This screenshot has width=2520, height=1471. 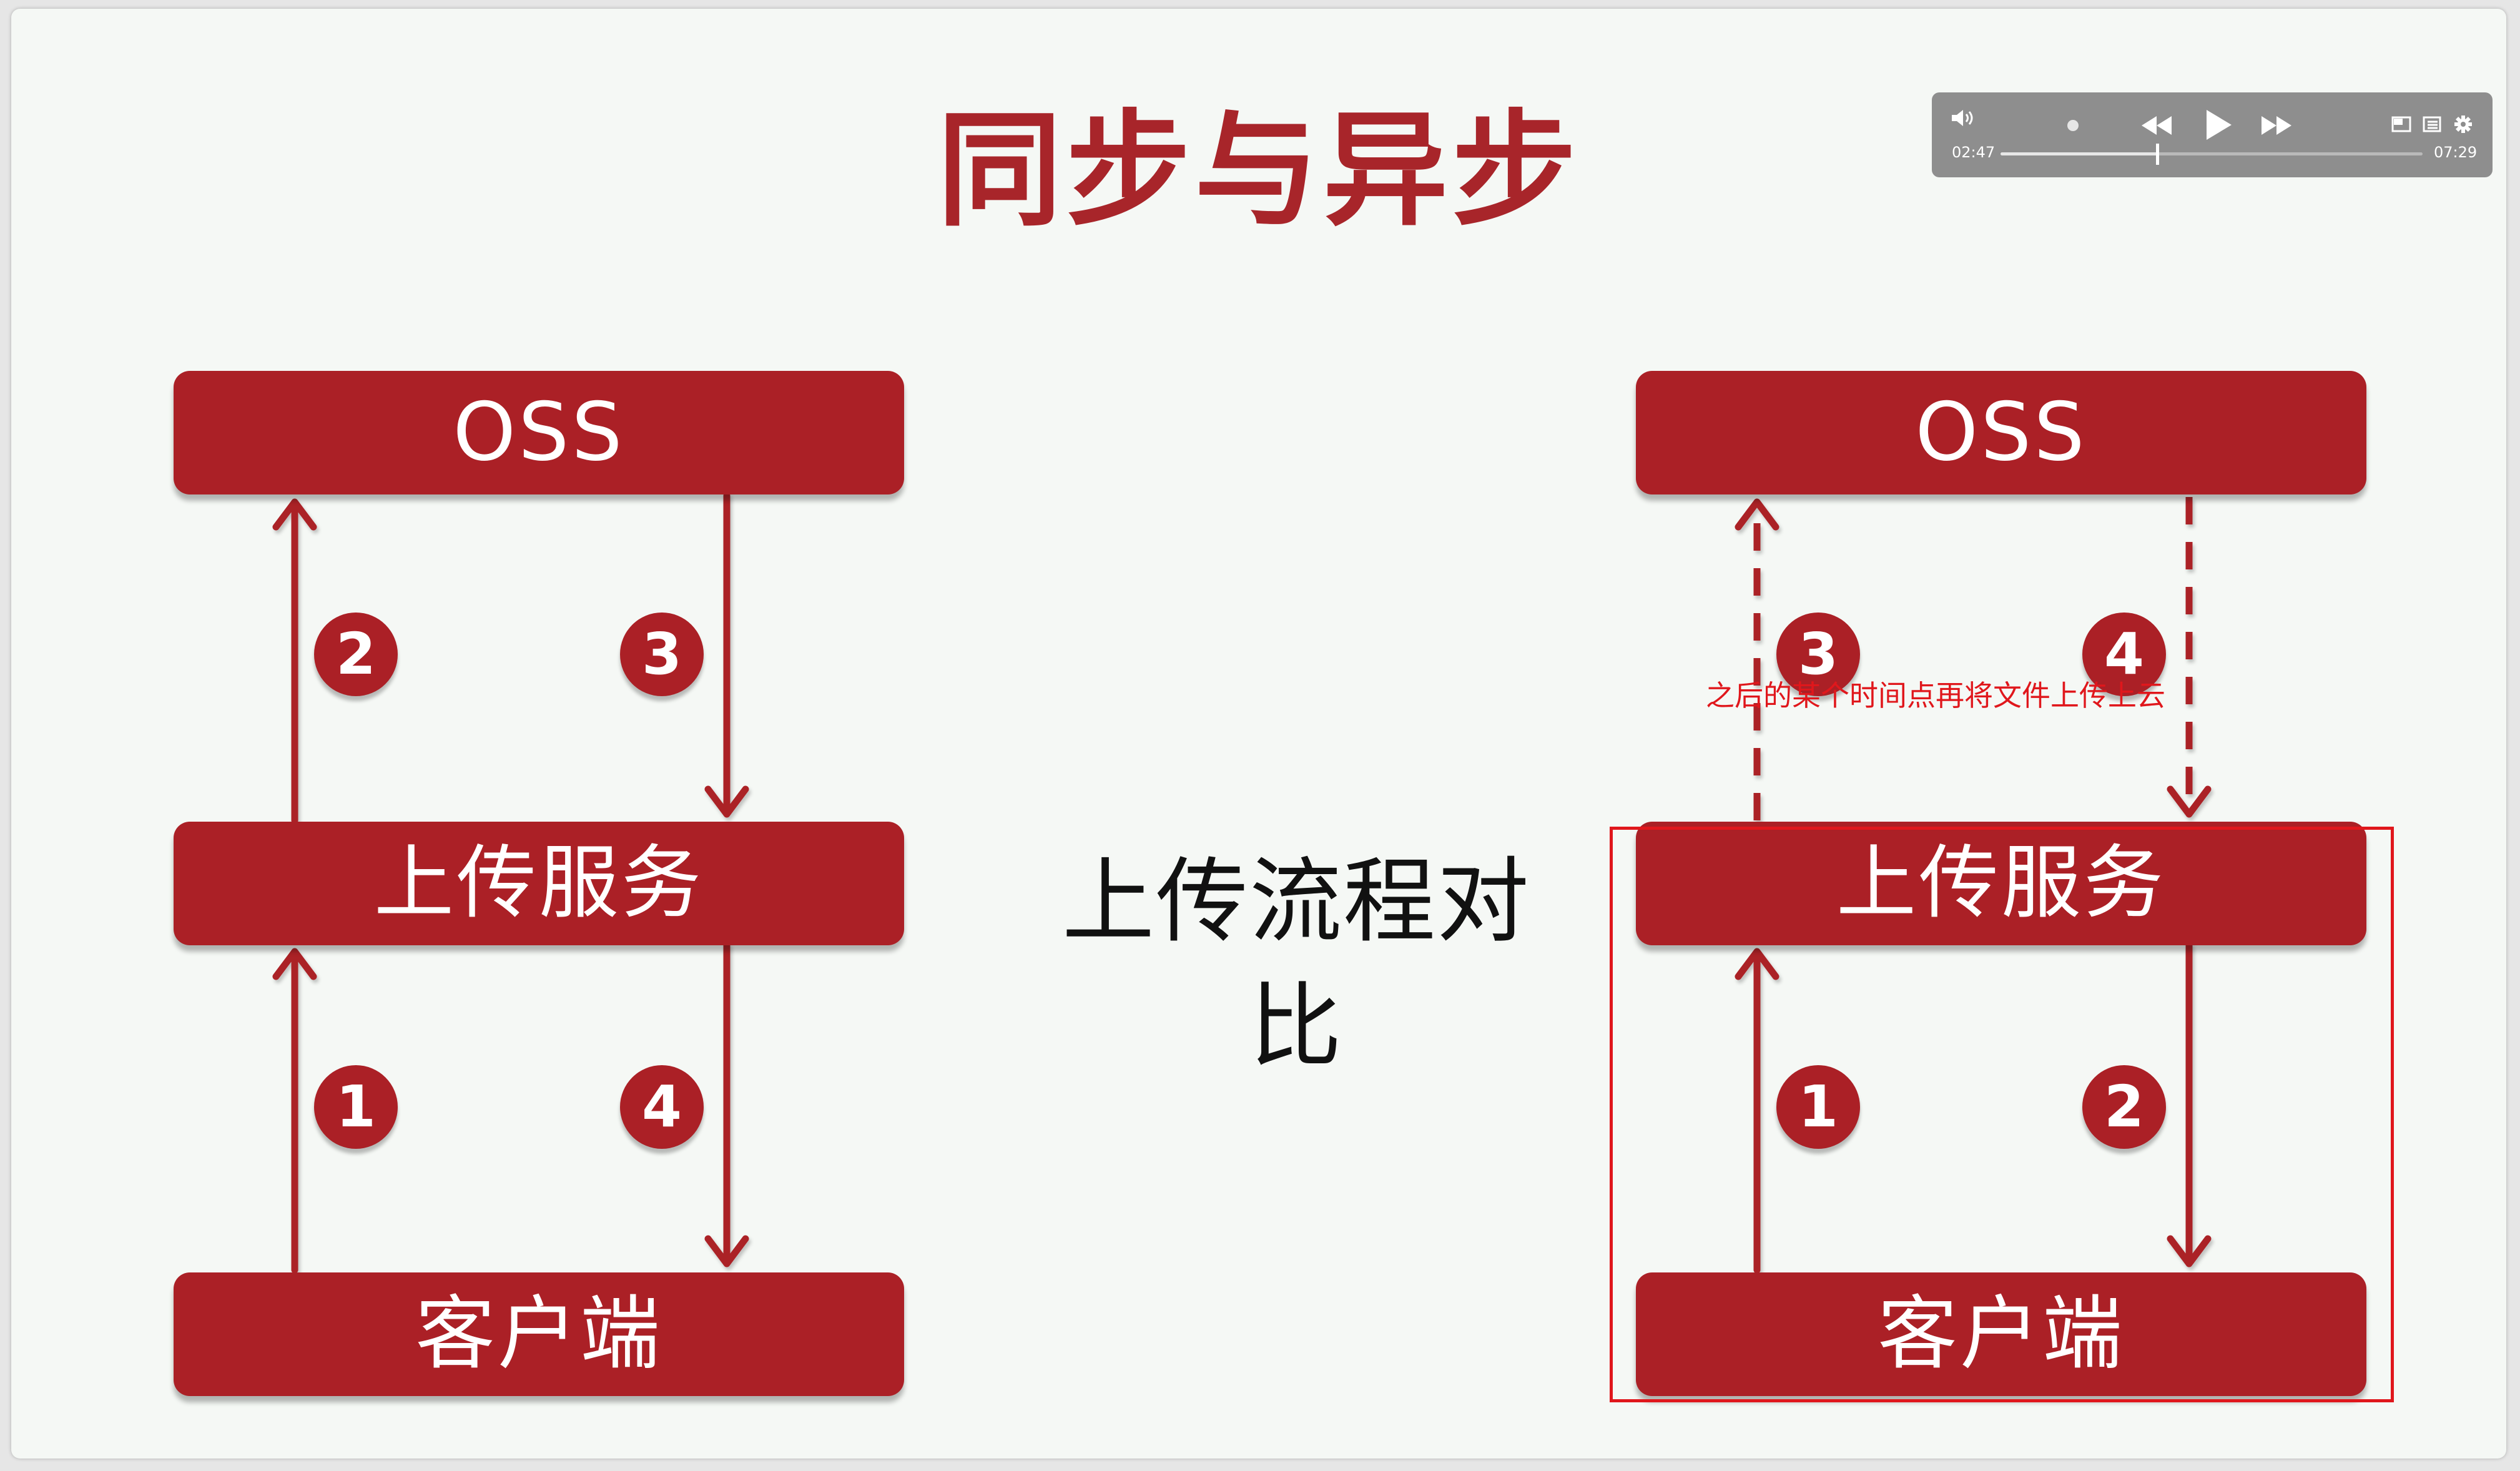 I want to click on playlist-icon, so click(x=2432, y=124).